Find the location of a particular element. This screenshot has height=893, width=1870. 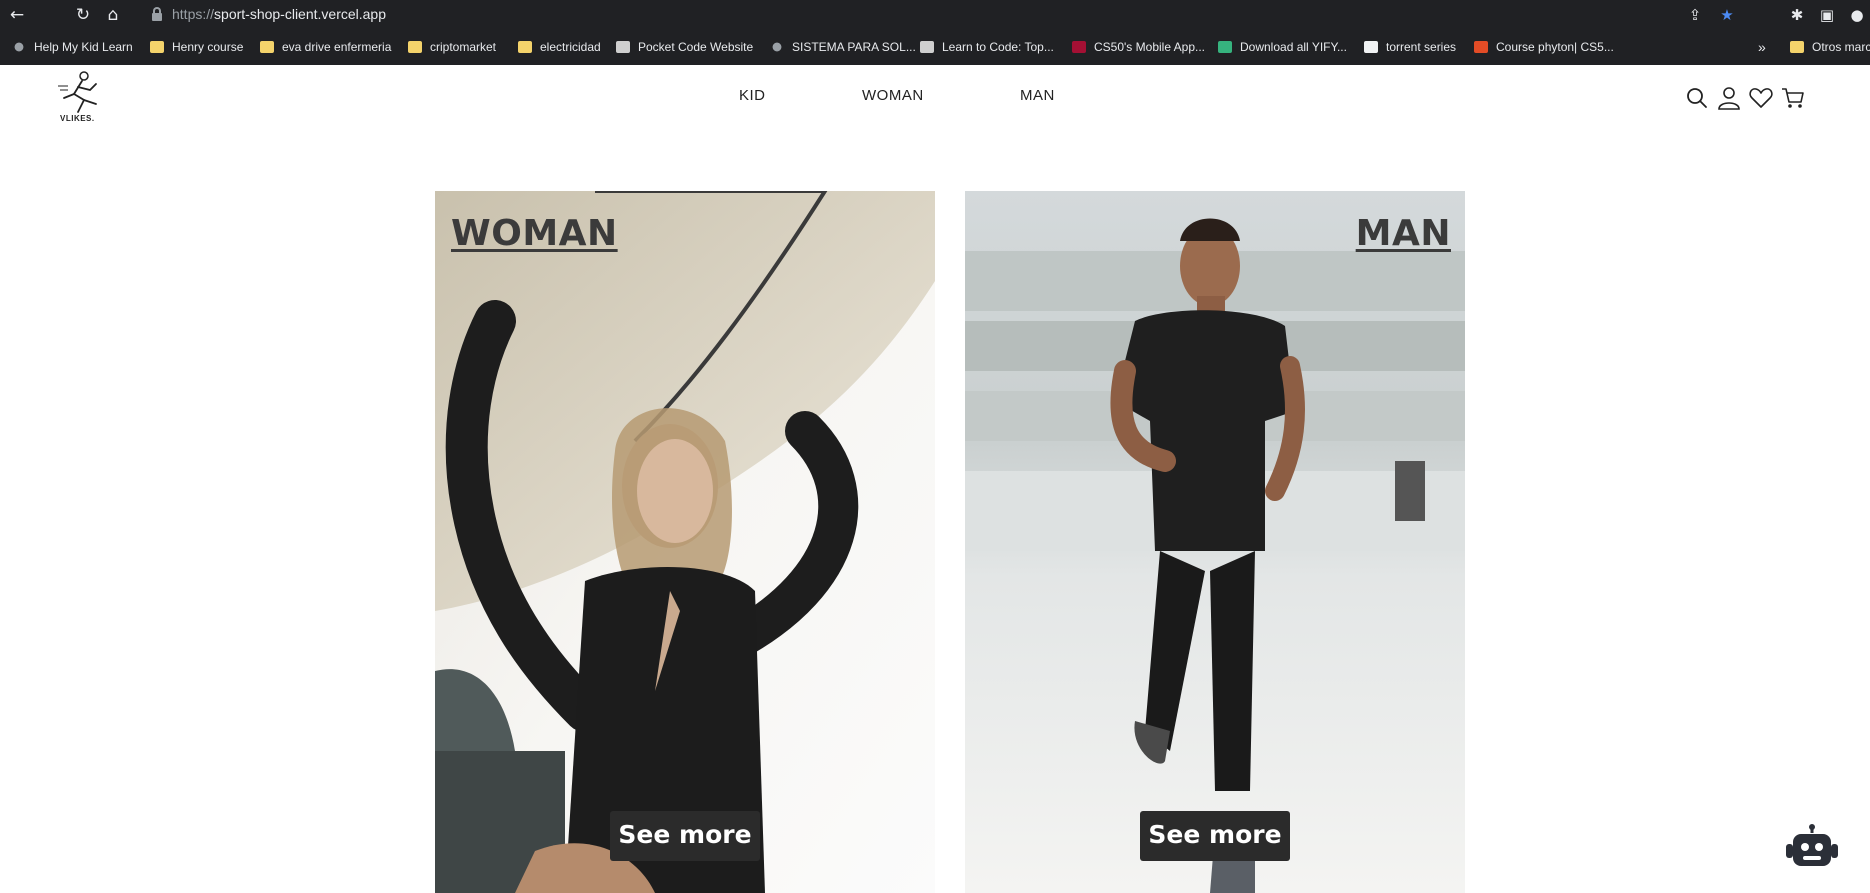

bookmark-item: electricidad is located at coordinates (559, 47).